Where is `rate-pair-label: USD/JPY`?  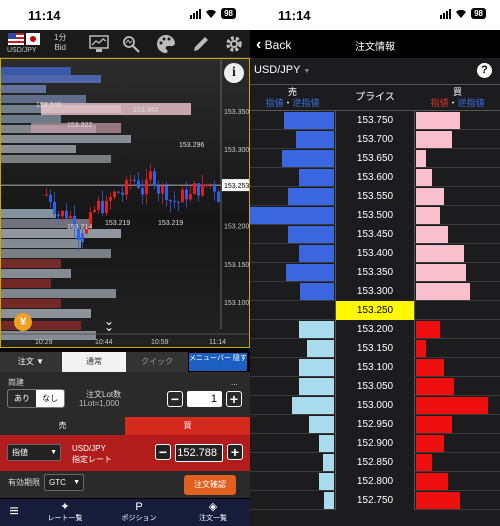
rate-pair-label: USD/JPY is located at coordinates (89, 448).